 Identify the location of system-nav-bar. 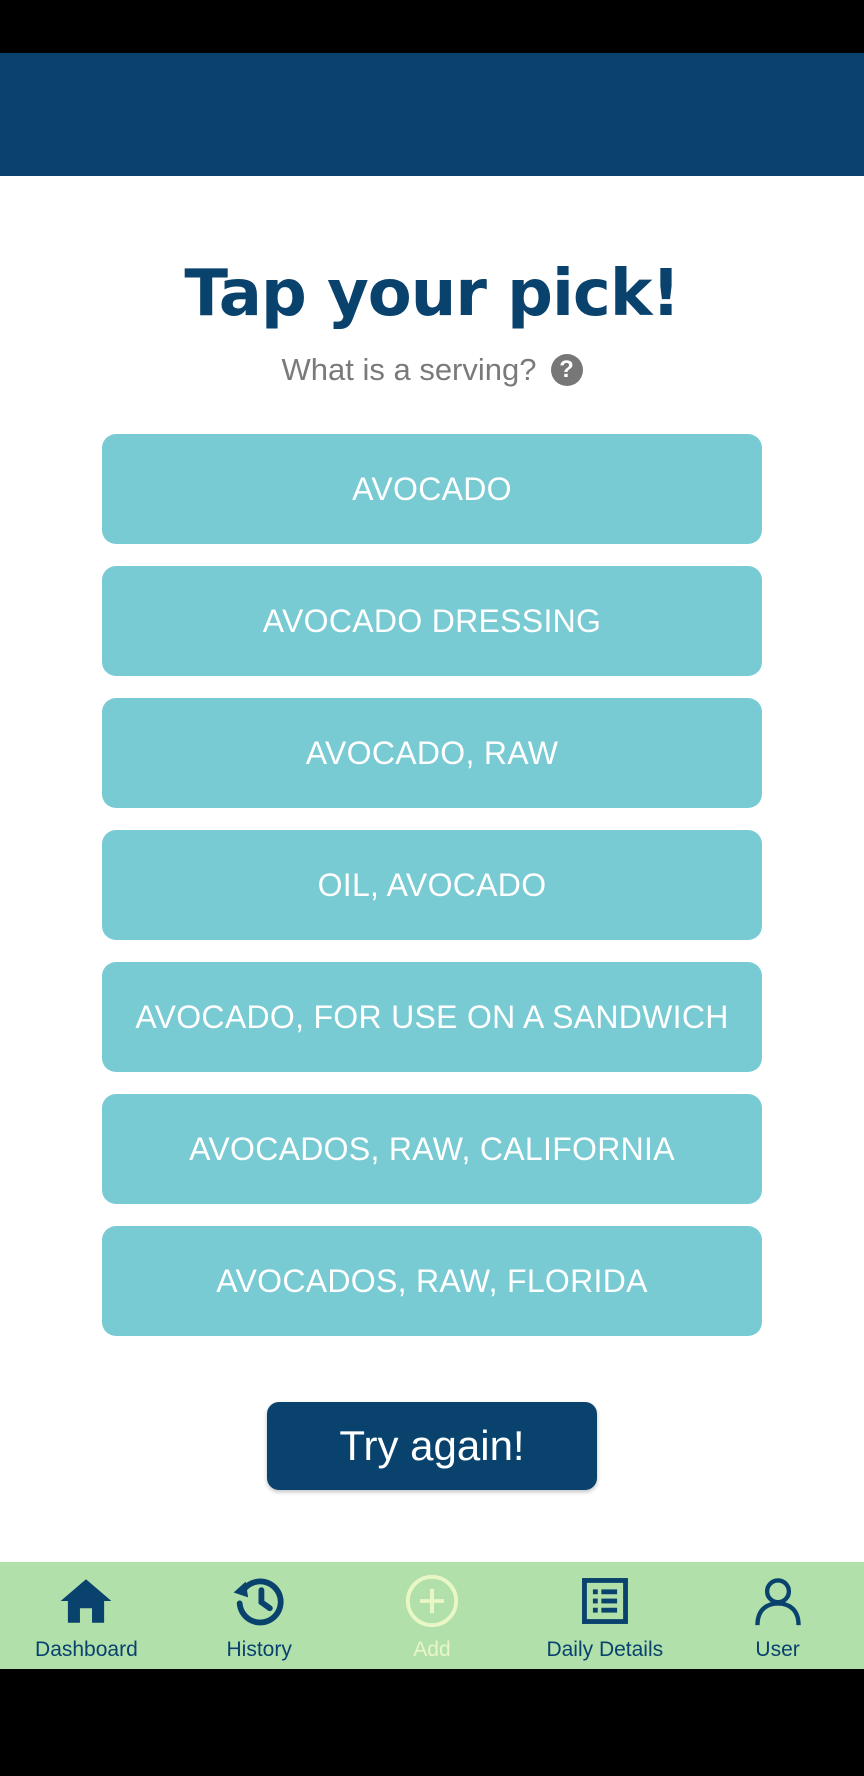
(432, 1722).